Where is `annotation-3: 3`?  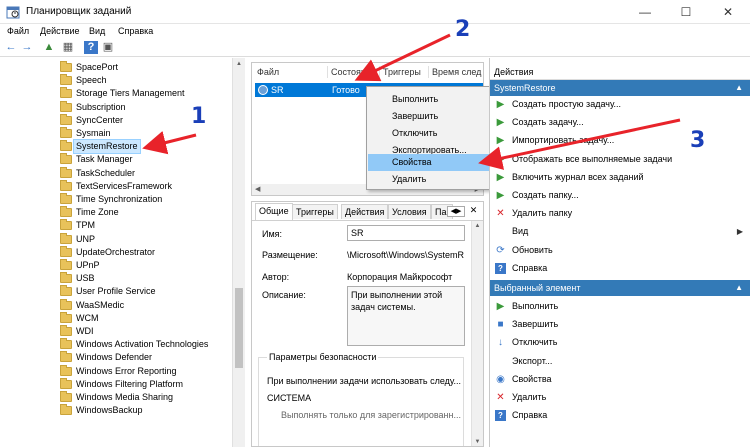
annotation-3: 3 is located at coordinates (698, 140).